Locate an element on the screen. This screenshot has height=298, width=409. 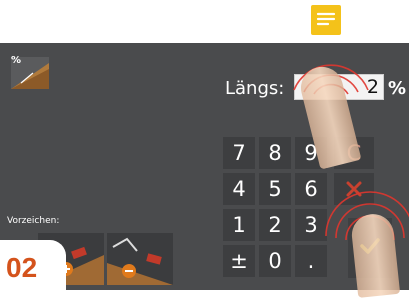
note-icon is located at coordinates (326, 20).